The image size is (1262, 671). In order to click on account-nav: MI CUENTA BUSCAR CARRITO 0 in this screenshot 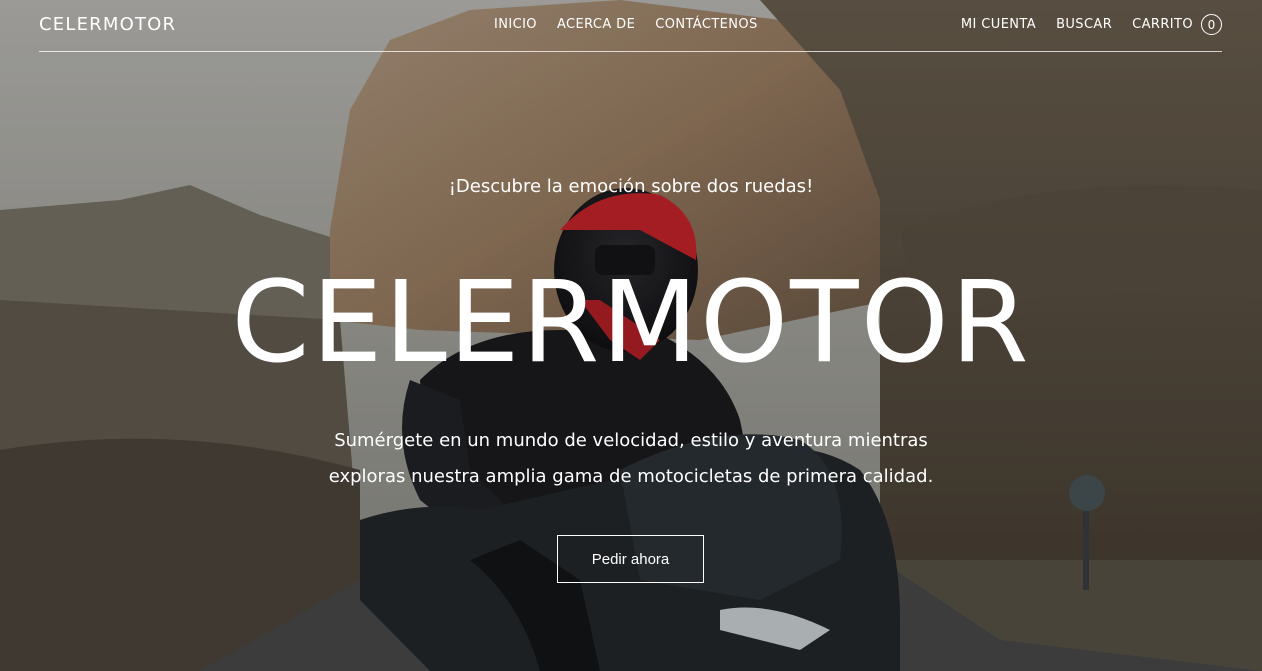, I will do `click(1091, 24)`.